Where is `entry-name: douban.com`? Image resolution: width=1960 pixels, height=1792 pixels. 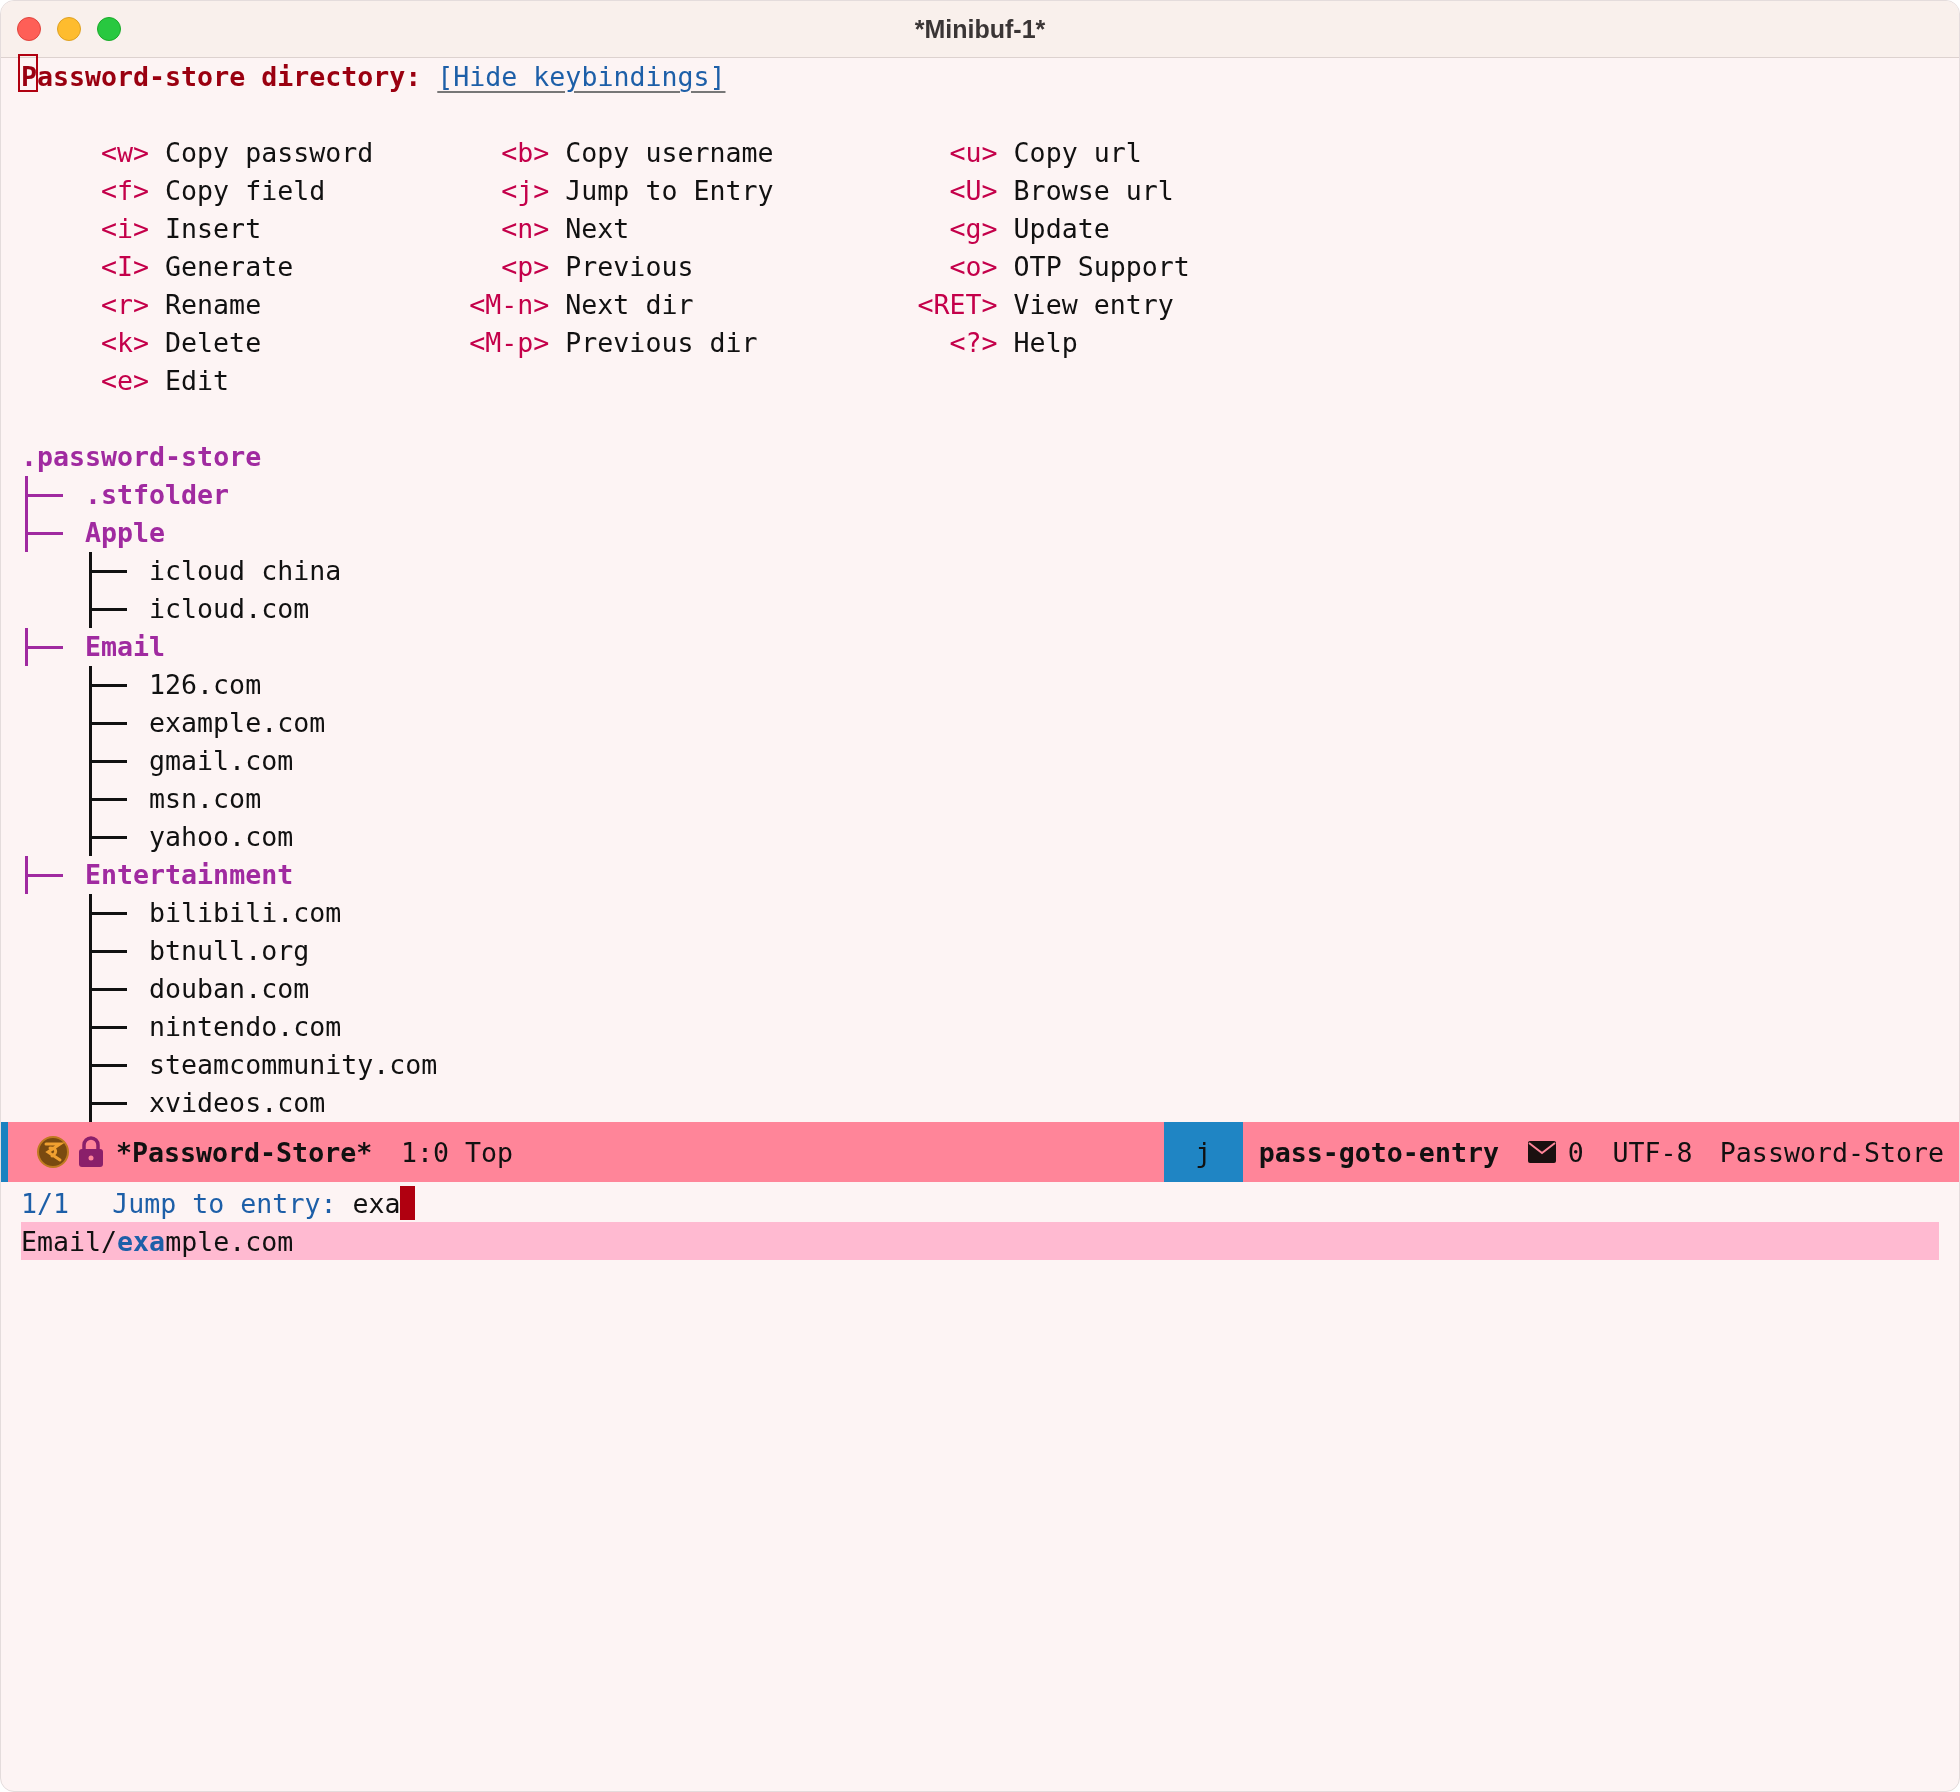
entry-name: douban.com is located at coordinates (229, 989).